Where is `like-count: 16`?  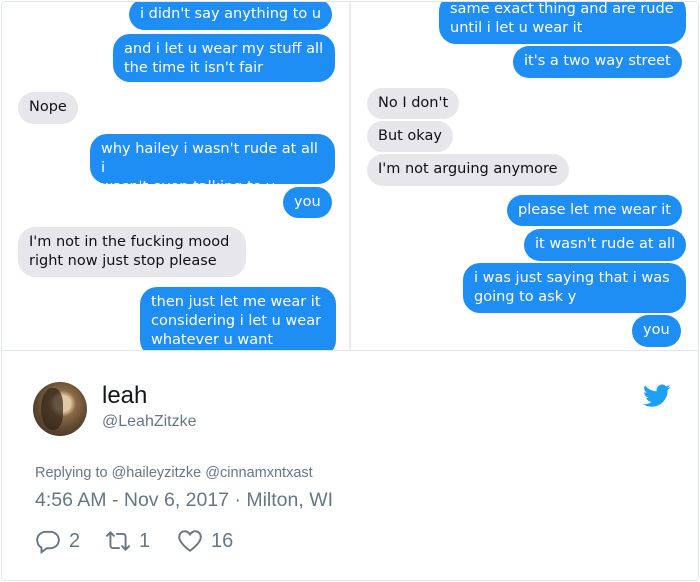
like-count: 16 is located at coordinates (222, 540).